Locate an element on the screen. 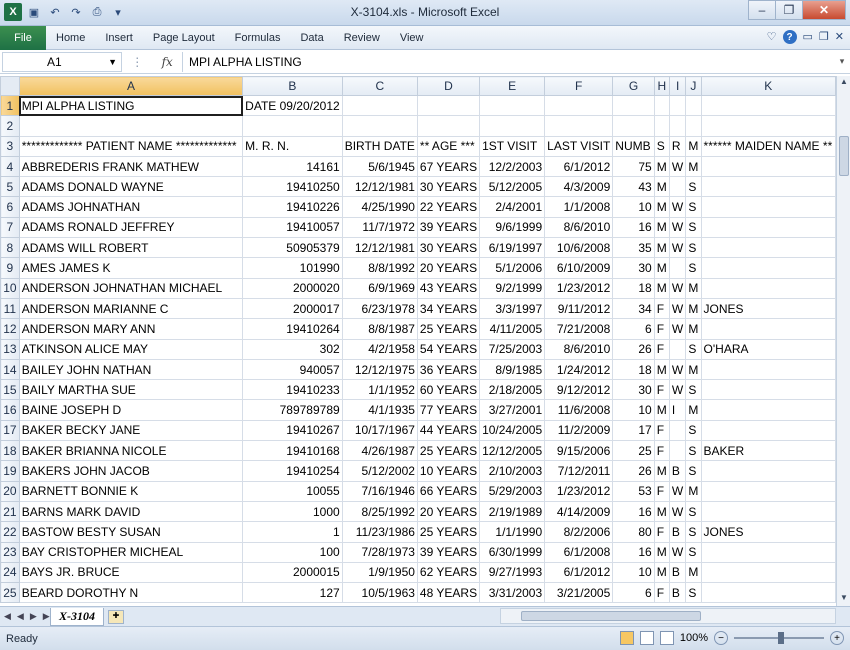 The height and width of the screenshot is (650, 850). cell: 19410267 is located at coordinates (292, 430).